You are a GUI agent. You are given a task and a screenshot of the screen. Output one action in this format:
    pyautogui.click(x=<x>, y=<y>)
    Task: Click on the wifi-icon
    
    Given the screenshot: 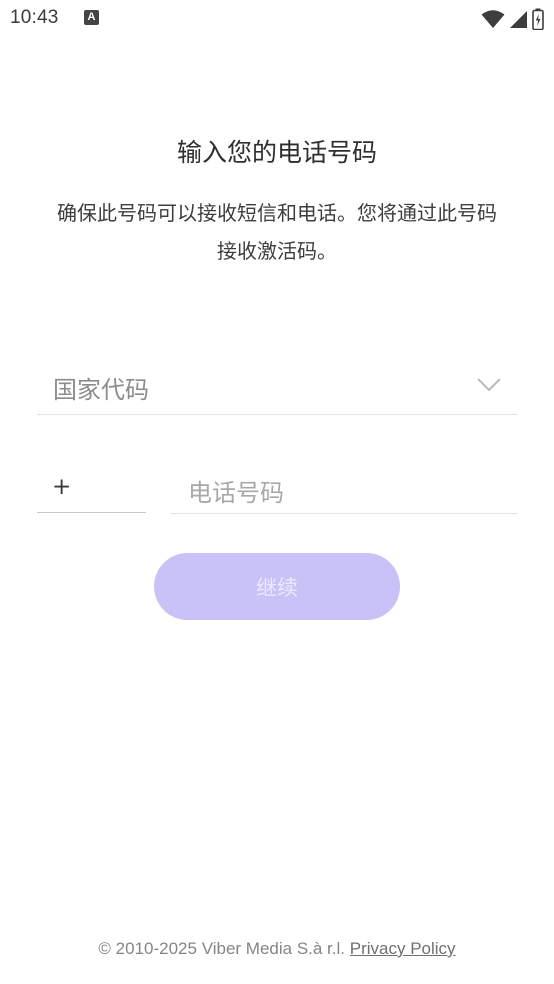 What is the action you would take?
    pyautogui.click(x=493, y=19)
    